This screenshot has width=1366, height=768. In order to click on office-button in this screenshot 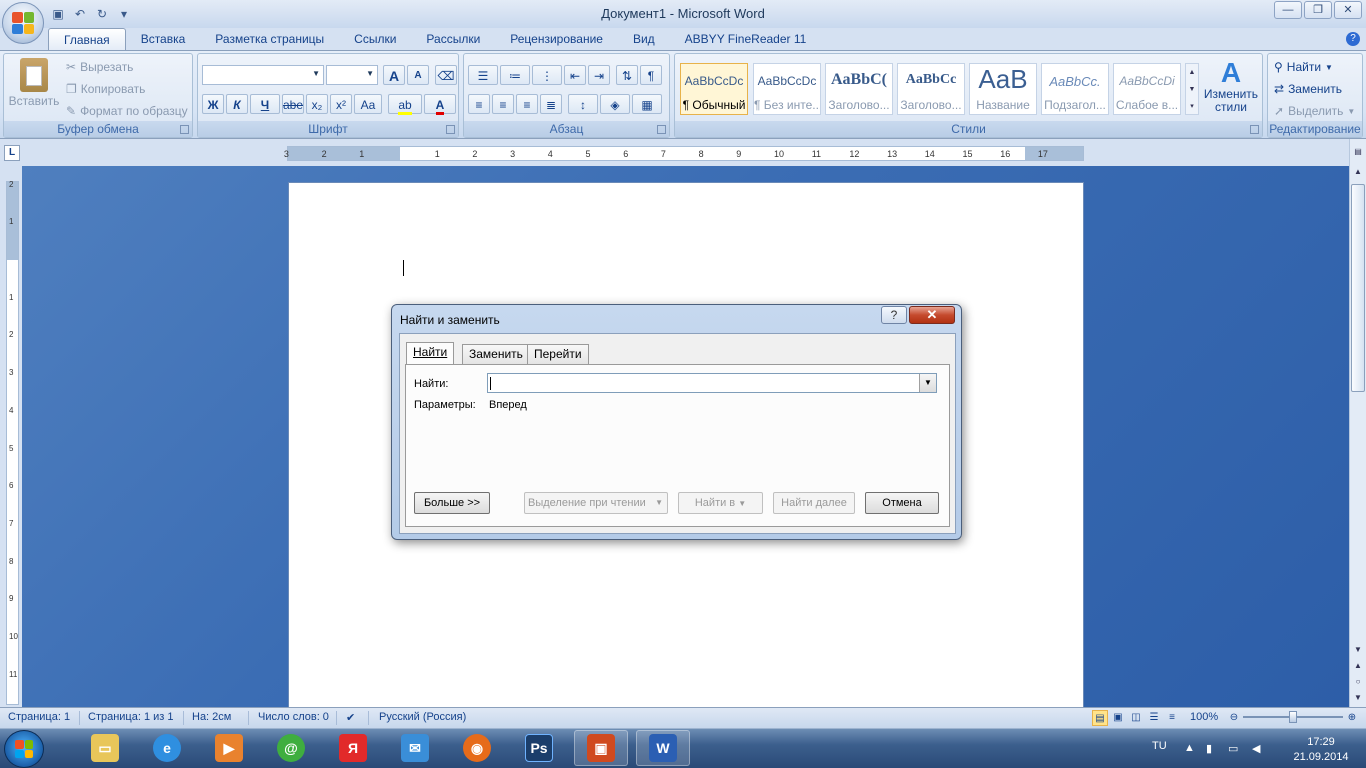, I will do `click(23, 23)`.